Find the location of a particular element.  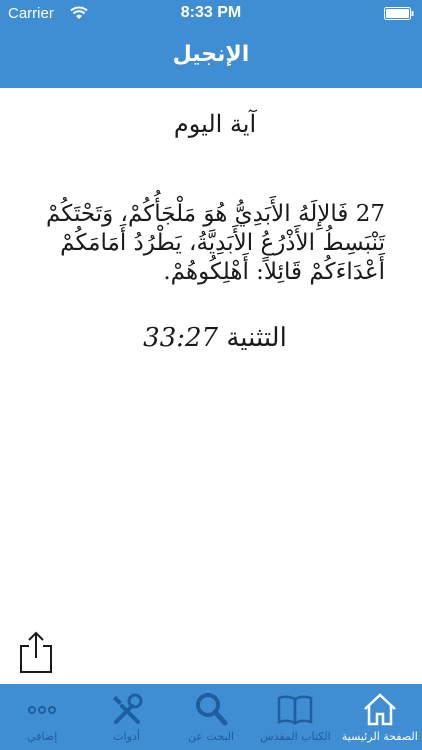

more-icon is located at coordinates (42, 710).